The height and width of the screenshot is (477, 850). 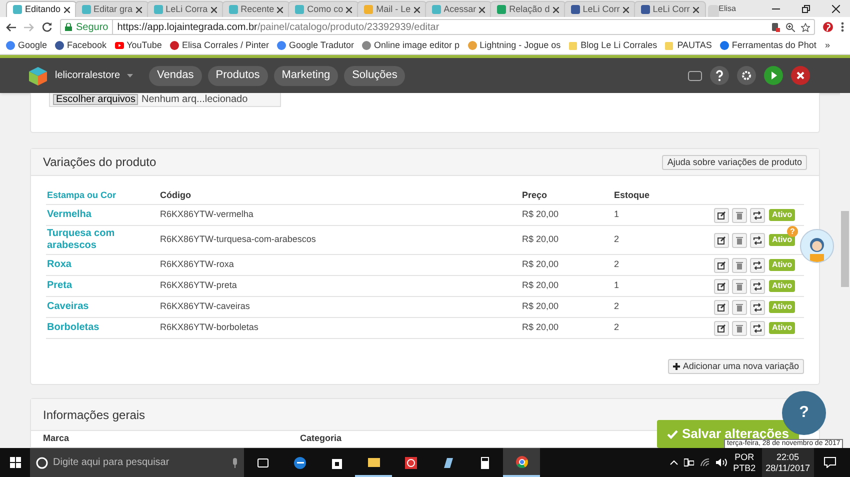 What do you see at coordinates (219, 45) in the screenshot?
I see `bookmark-item: Elisa Corrales / Pinter` at bounding box center [219, 45].